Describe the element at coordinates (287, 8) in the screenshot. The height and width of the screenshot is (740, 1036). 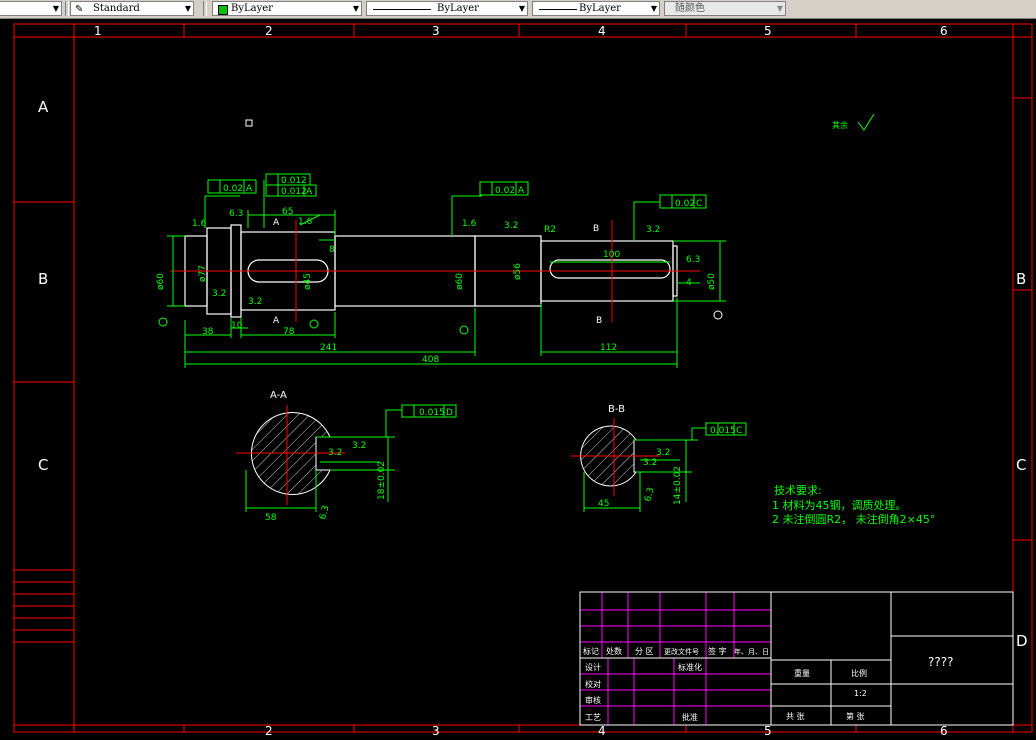
I see `layer-combo: ByLayer ▼` at that location.